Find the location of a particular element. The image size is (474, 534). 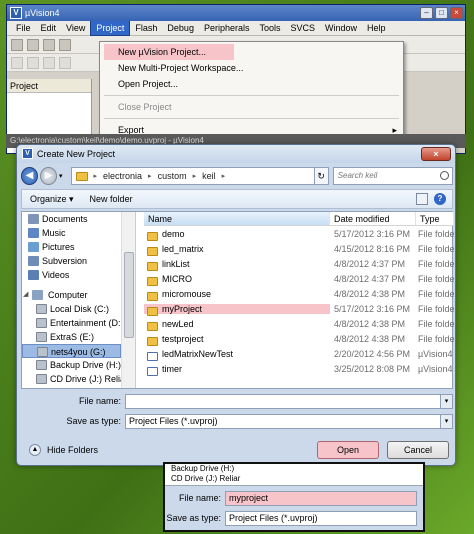

help-icon: ? is located at coordinates (440, 199).